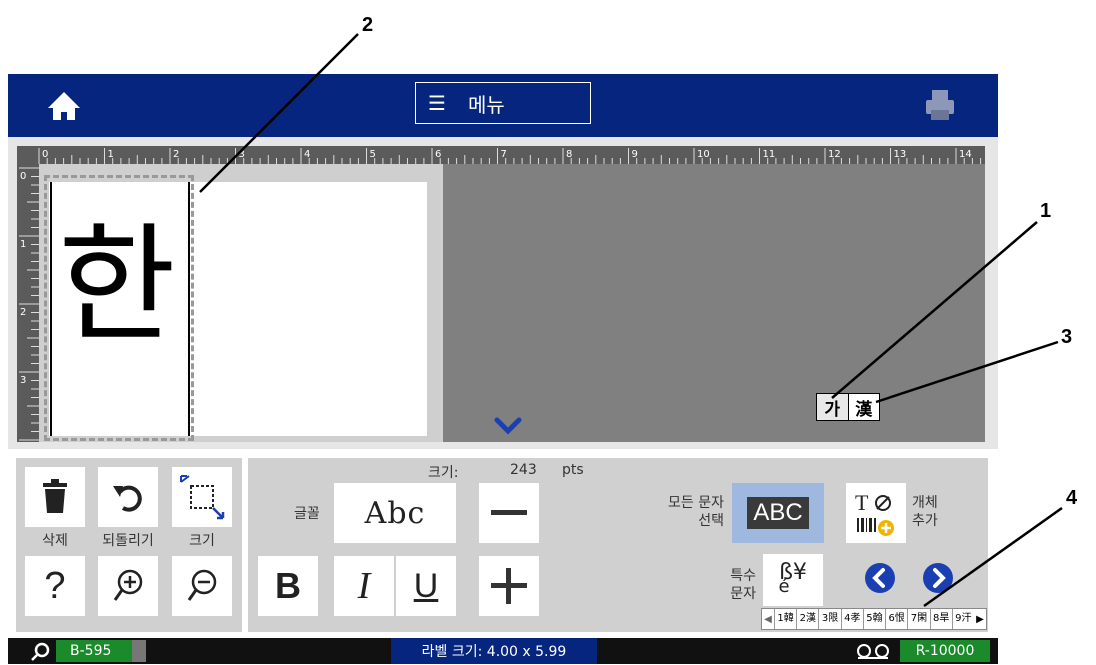  What do you see at coordinates (1046, 211) in the screenshot?
I see `callout-number-1: 1` at bounding box center [1046, 211].